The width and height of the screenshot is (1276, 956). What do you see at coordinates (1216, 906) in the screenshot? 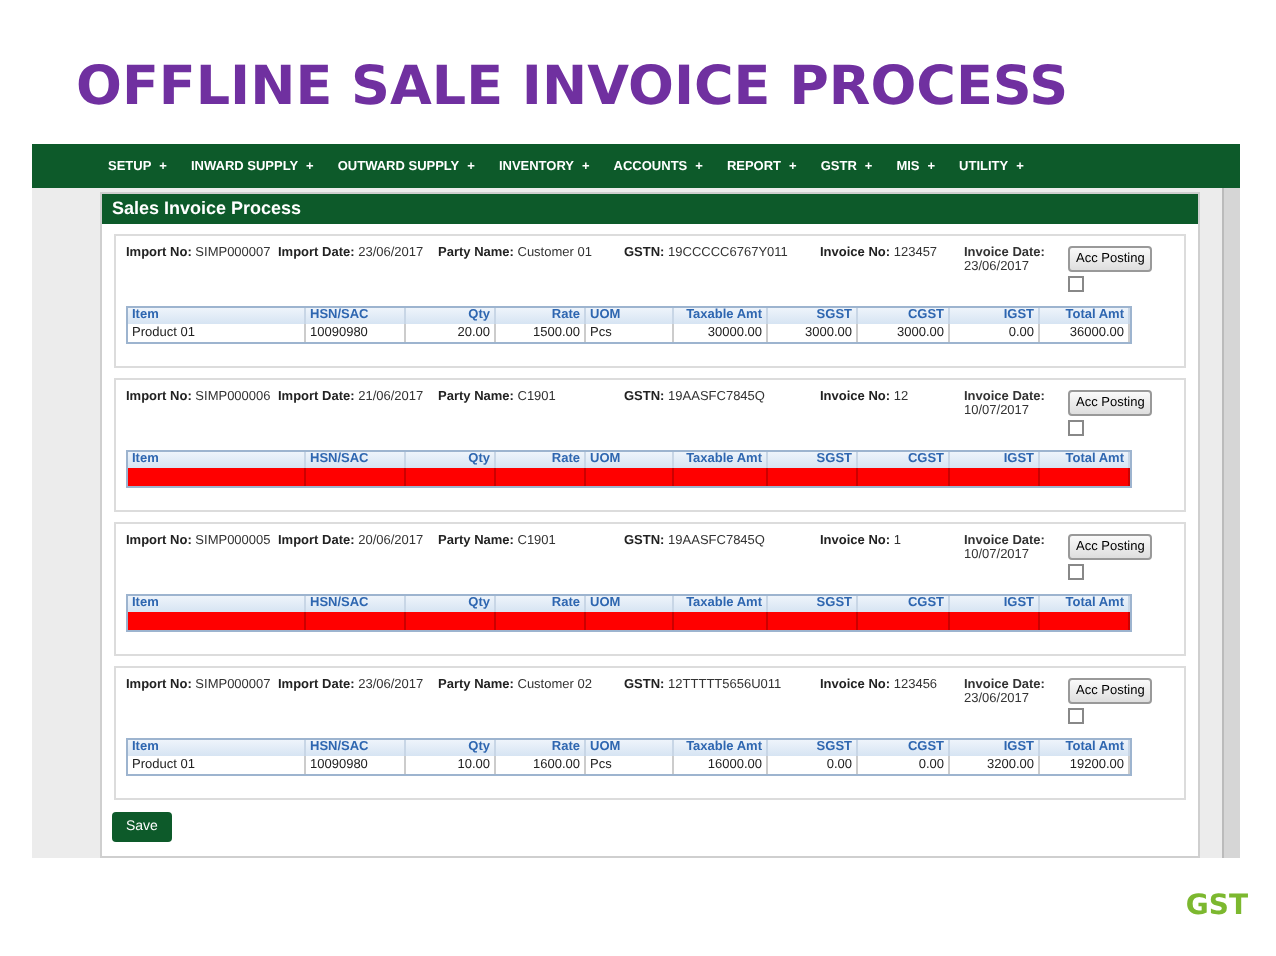
I see `logo: GST` at bounding box center [1216, 906].